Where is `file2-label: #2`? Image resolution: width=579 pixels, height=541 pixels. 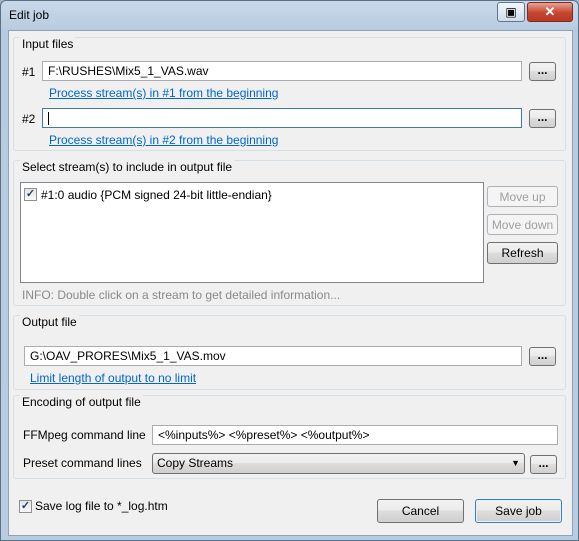 file2-label: #2 is located at coordinates (29, 119).